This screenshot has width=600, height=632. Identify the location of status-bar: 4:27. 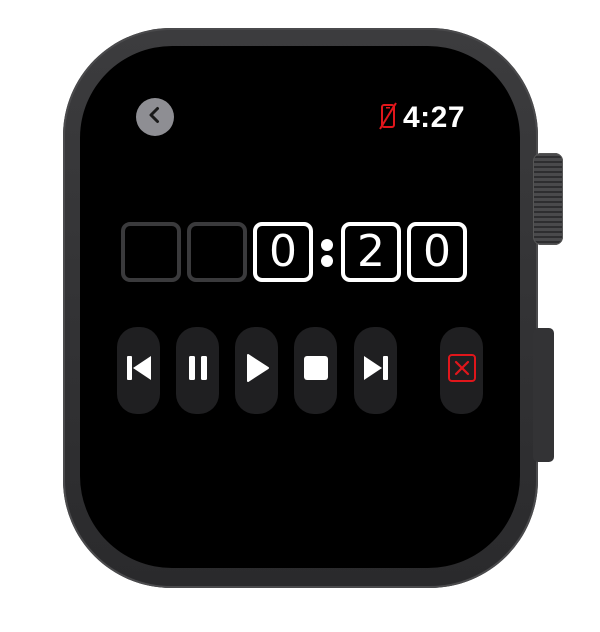
(422, 118).